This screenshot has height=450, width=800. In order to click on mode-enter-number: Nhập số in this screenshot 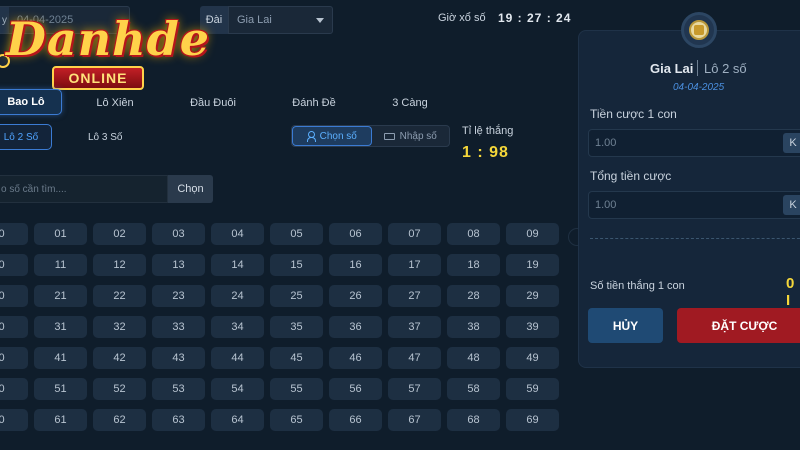, I will do `click(411, 136)`.